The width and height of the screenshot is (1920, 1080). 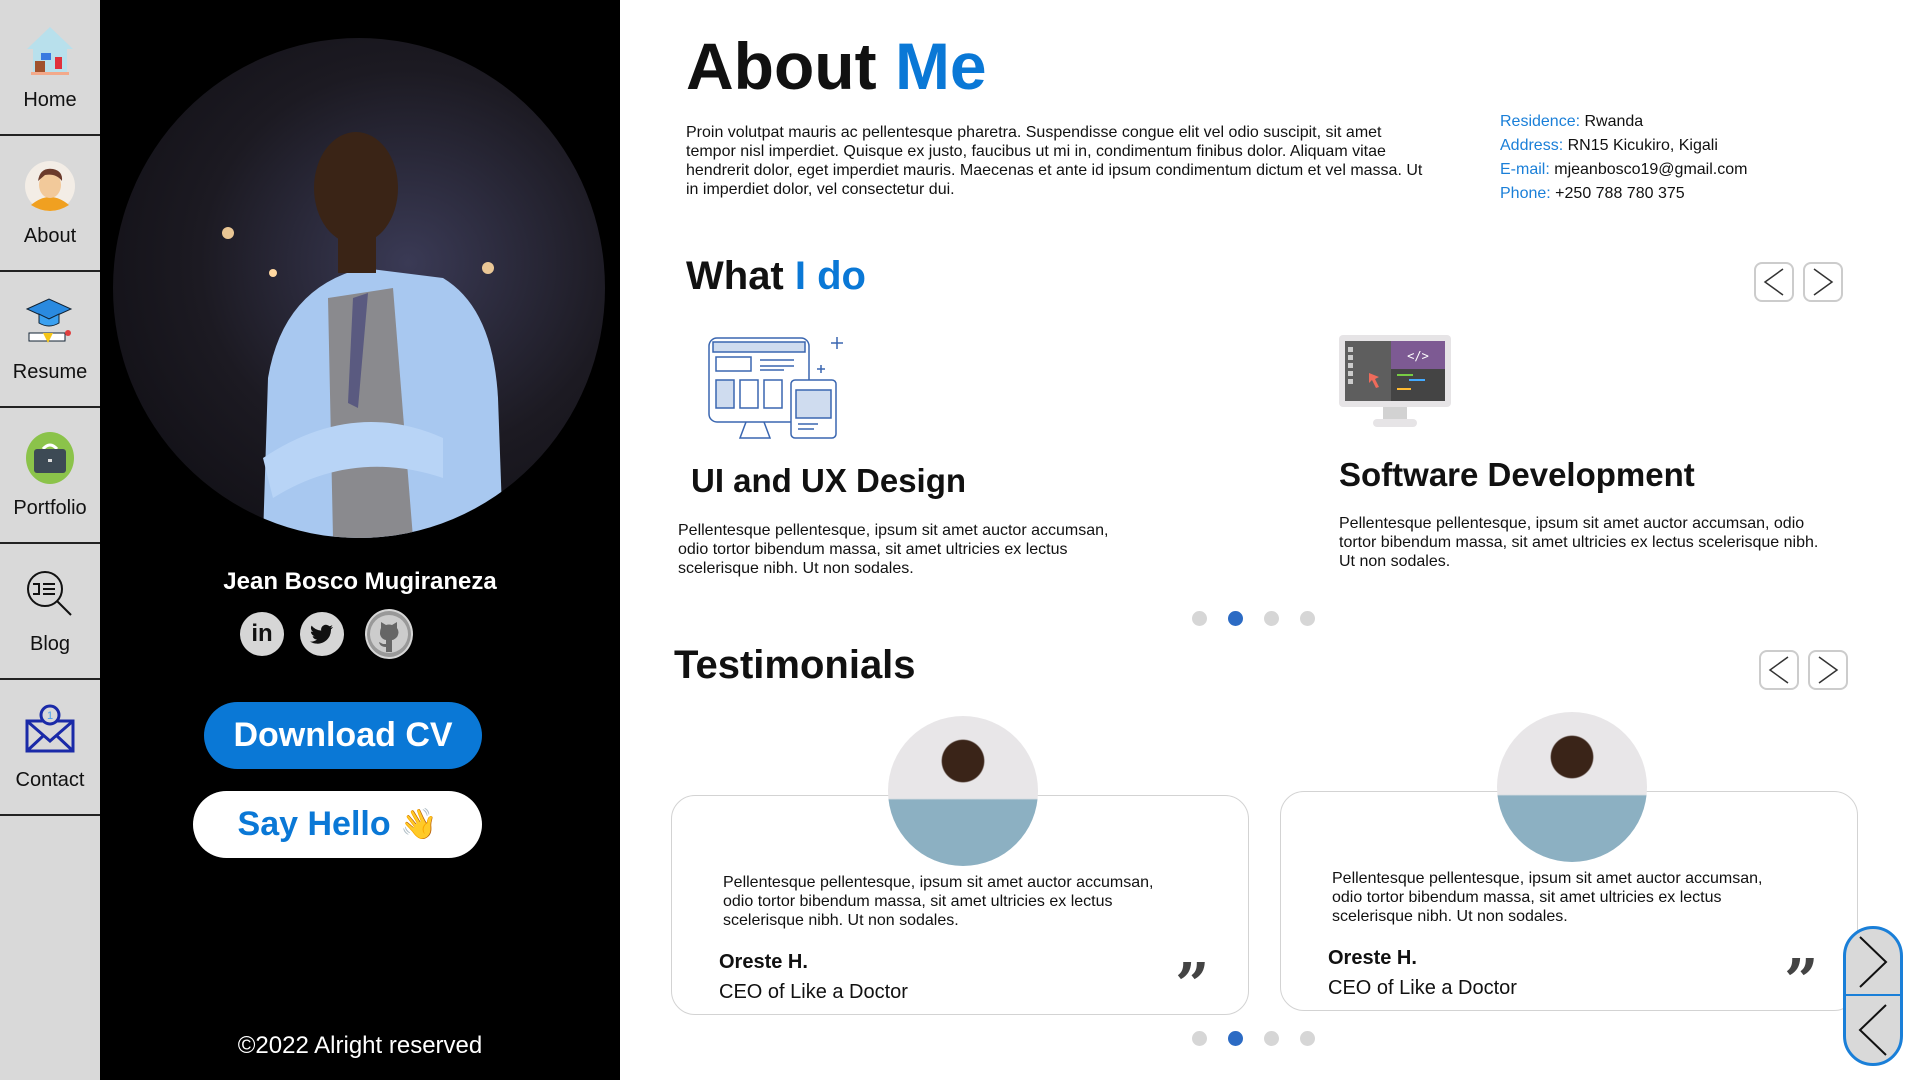 I want to click on ui-ux-design-icon, so click(x=775, y=388).